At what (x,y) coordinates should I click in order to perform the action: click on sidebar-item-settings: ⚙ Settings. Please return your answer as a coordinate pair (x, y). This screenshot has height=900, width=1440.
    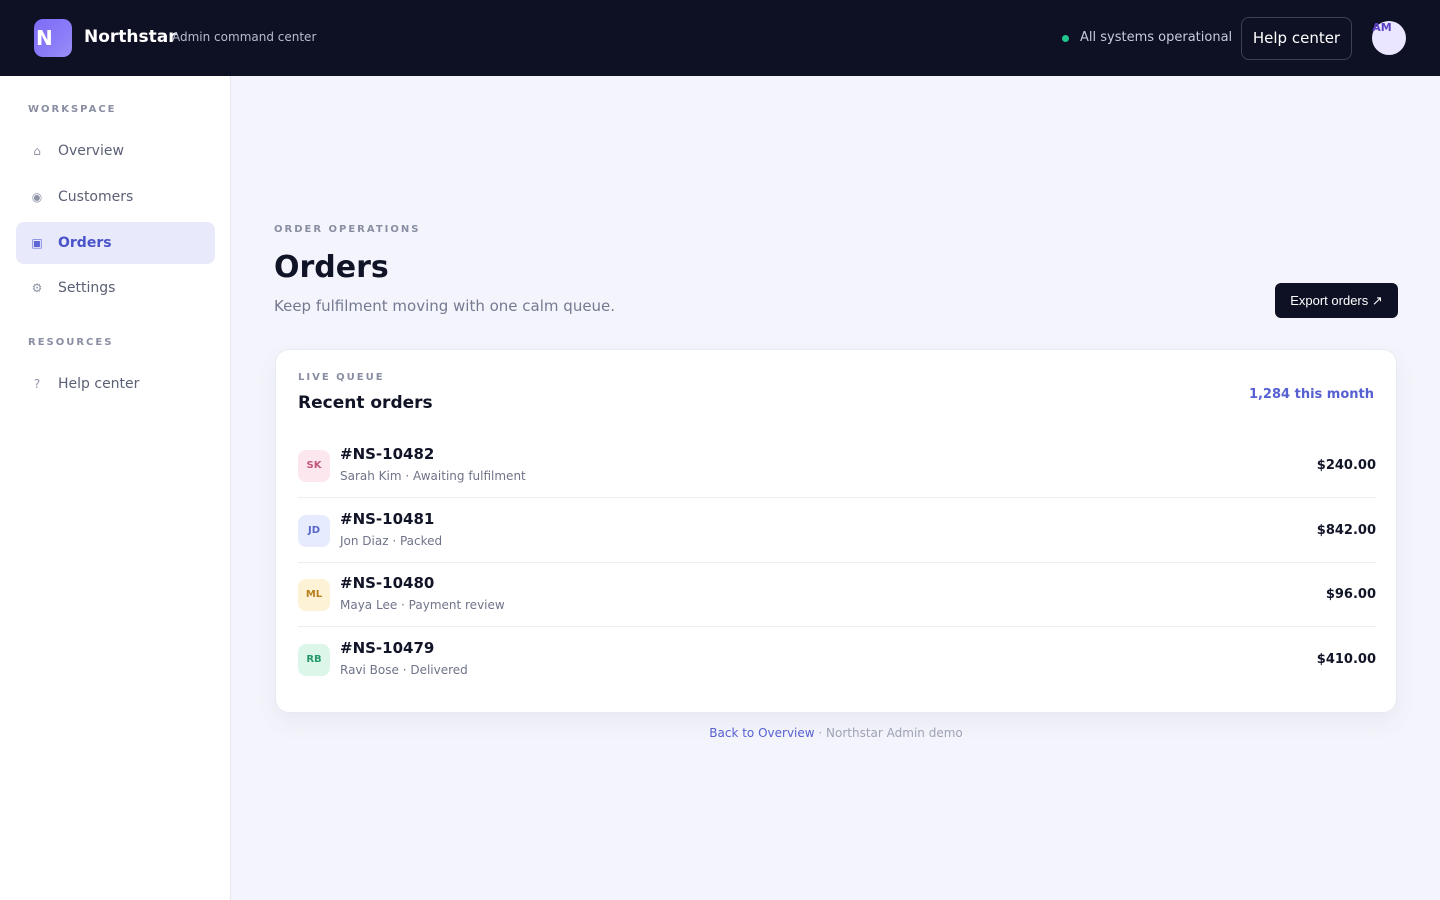
    Looking at the image, I should click on (115, 288).